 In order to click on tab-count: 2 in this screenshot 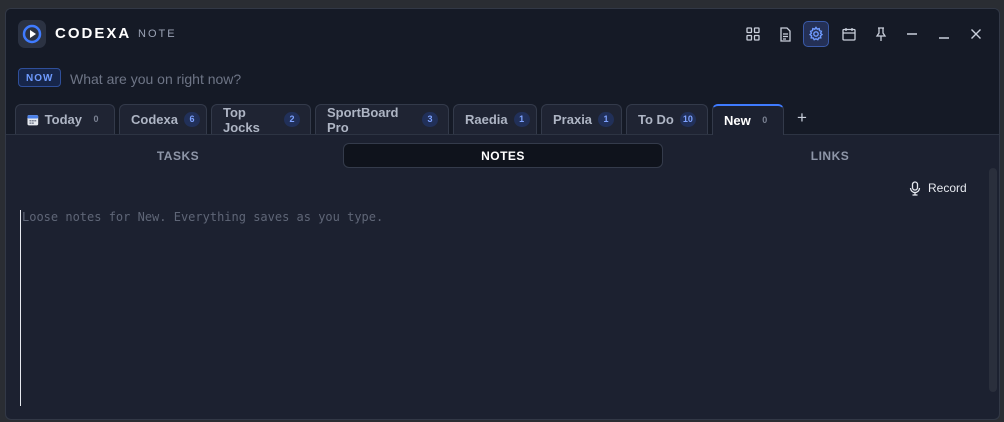, I will do `click(292, 119)`.